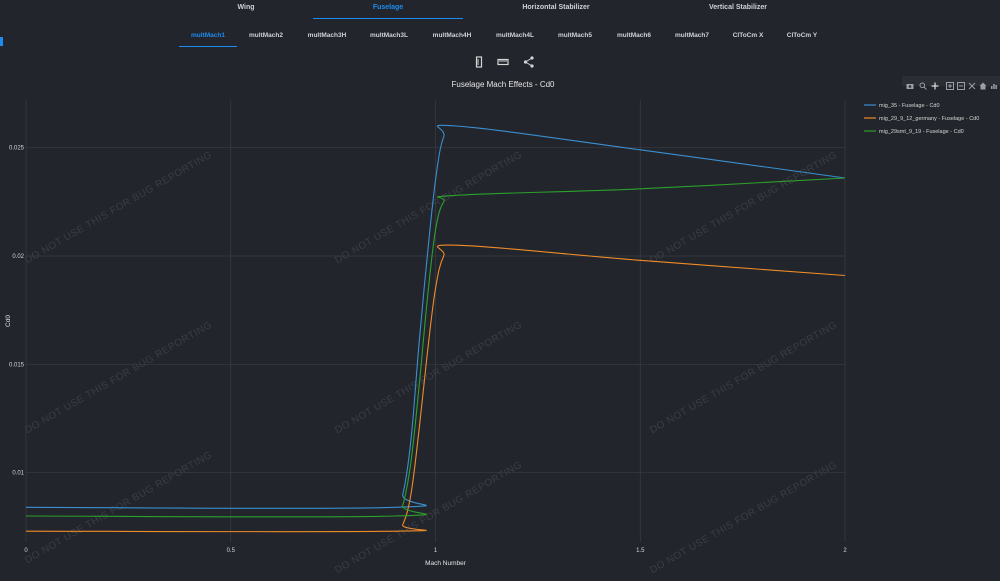 This screenshot has width=1000, height=581. Describe the element at coordinates (845, 551) in the screenshot. I see `x-tick-label: 2` at that location.